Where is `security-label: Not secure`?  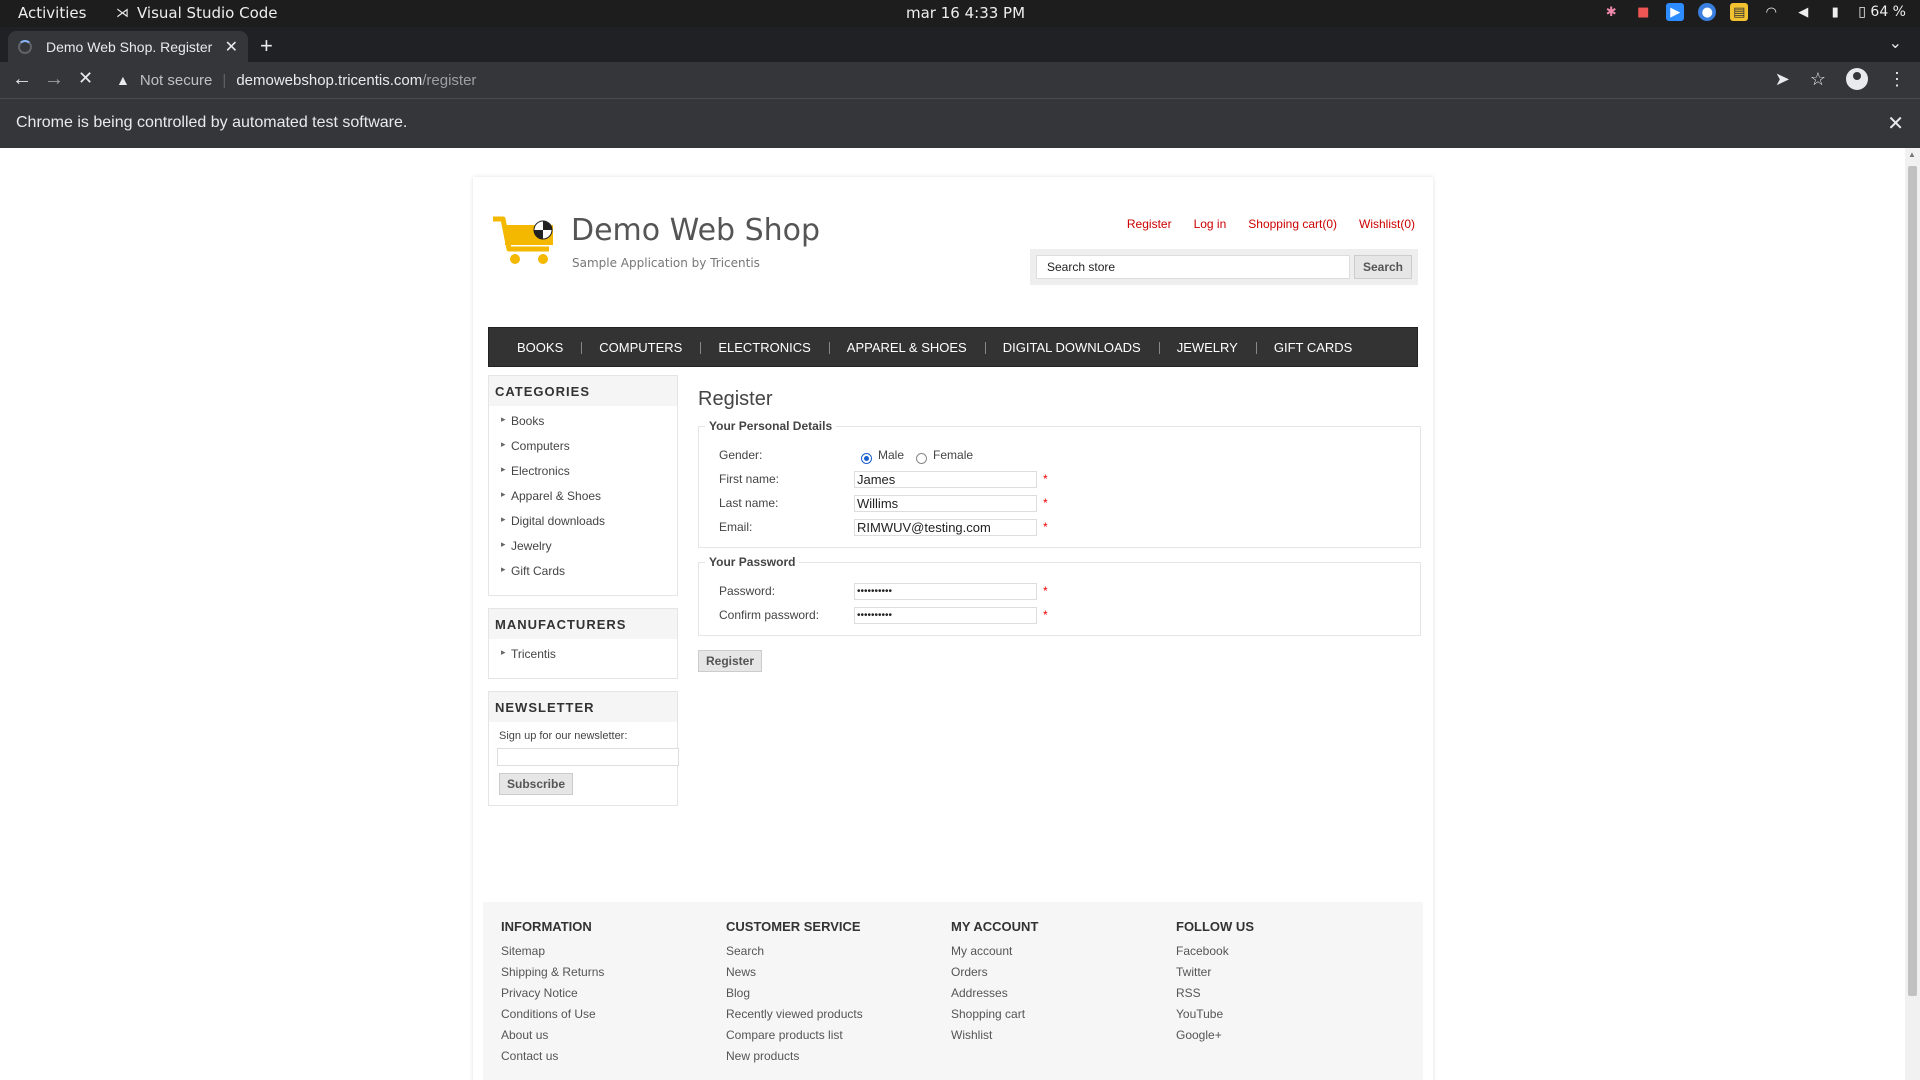 security-label: Not secure is located at coordinates (176, 80).